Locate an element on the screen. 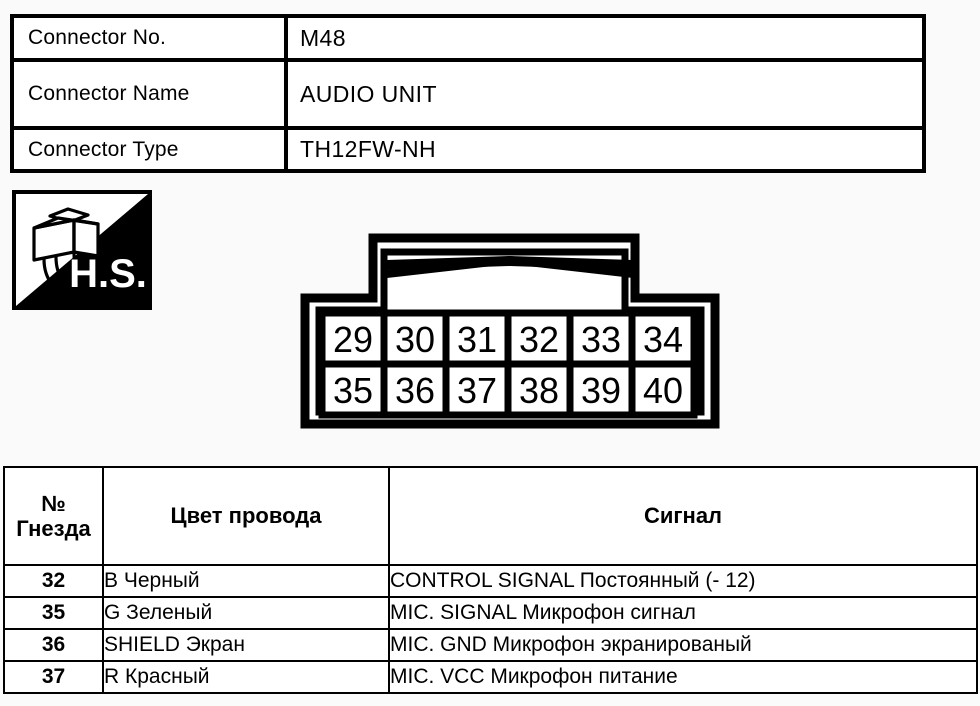  table-row: 37 R Красный MIC. VCC Микрофон питание is located at coordinates (490, 677).